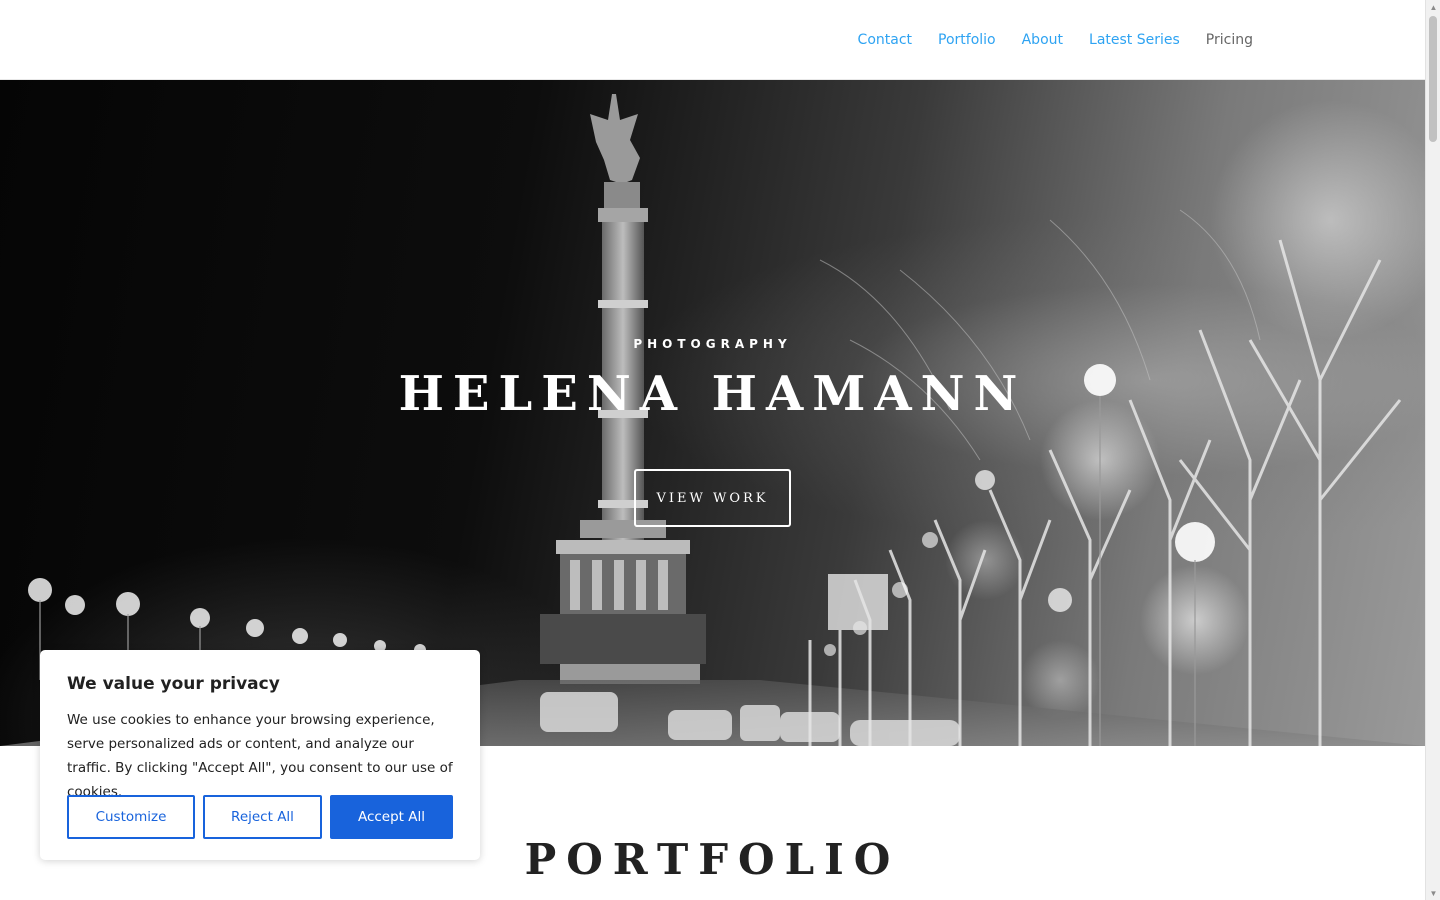  I want to click on cookie-buttons: Customize Reject All Accept All, so click(260, 817).